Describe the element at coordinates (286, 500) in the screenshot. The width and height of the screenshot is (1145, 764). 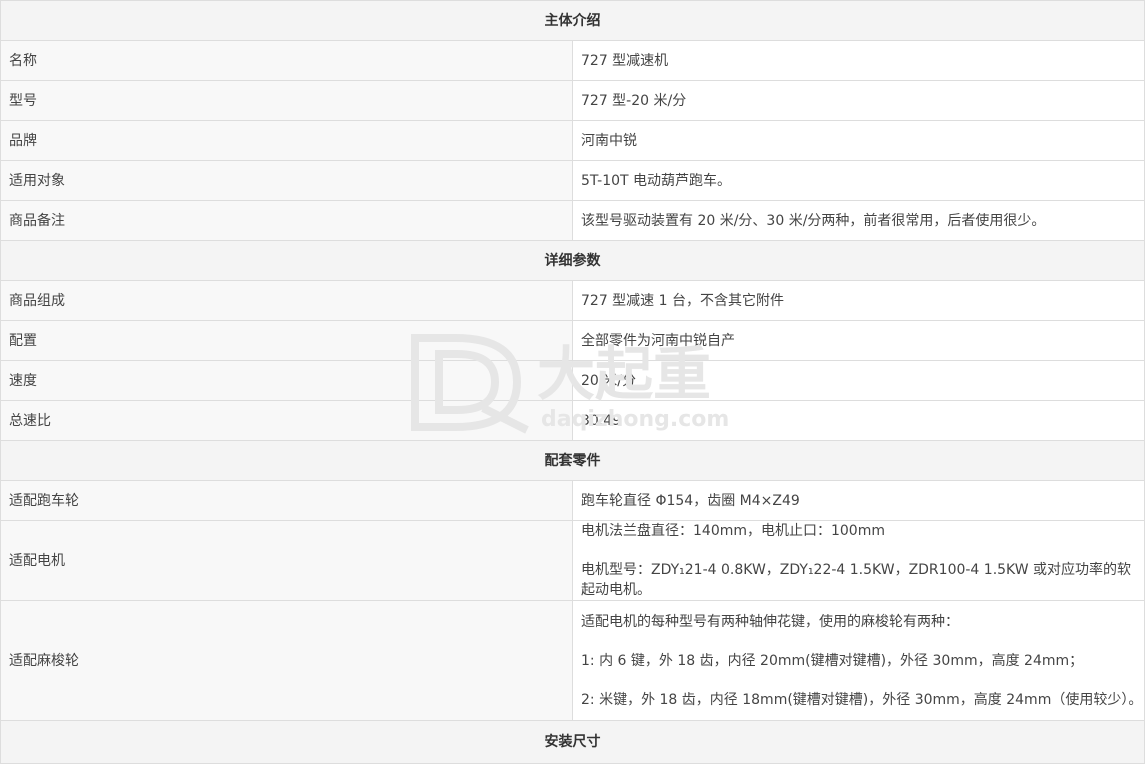
I see `row-label-wheel: 适配跑车轮` at that location.